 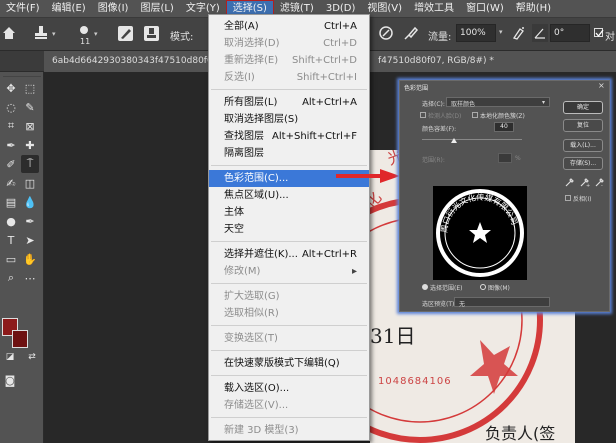 What do you see at coordinates (501, 32) in the screenshot?
I see `flow-chevron-icon: ▾` at bounding box center [501, 32].